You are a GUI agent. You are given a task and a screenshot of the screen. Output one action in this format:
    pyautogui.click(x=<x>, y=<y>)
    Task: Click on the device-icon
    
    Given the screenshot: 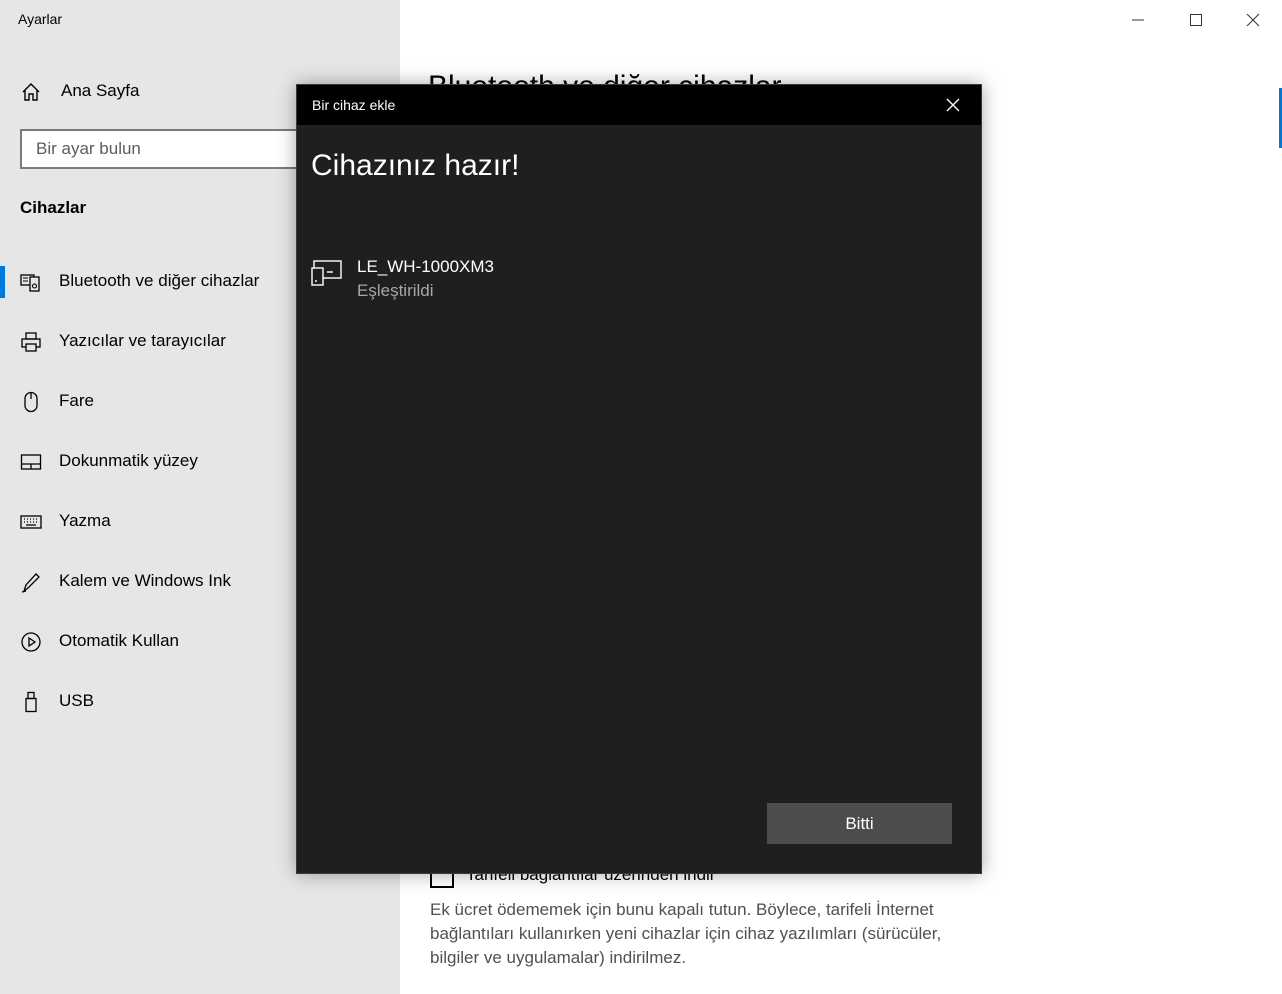 What is the action you would take?
    pyautogui.click(x=326, y=273)
    